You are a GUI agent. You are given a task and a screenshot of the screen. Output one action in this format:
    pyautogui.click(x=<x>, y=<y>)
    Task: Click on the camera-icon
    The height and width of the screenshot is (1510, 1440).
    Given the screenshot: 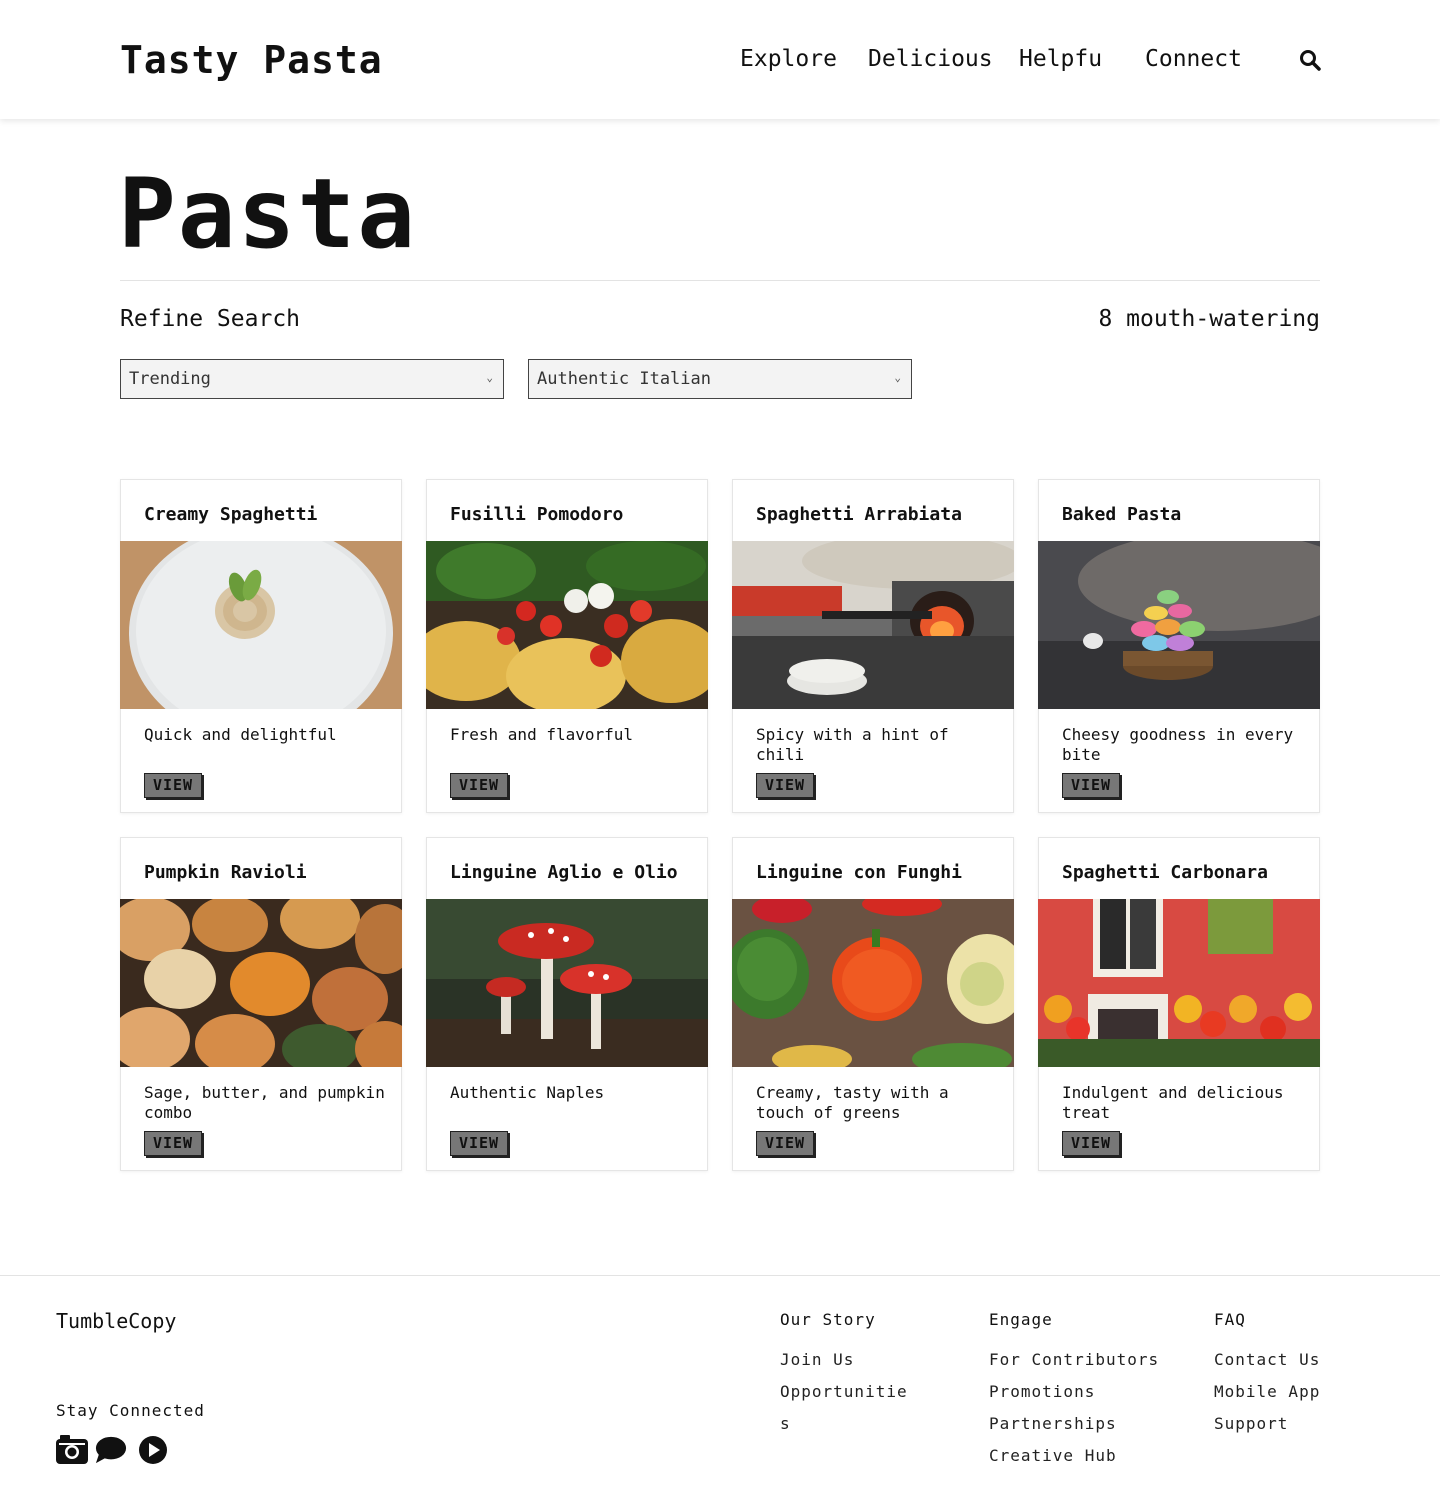 What is the action you would take?
    pyautogui.click(x=72, y=1450)
    